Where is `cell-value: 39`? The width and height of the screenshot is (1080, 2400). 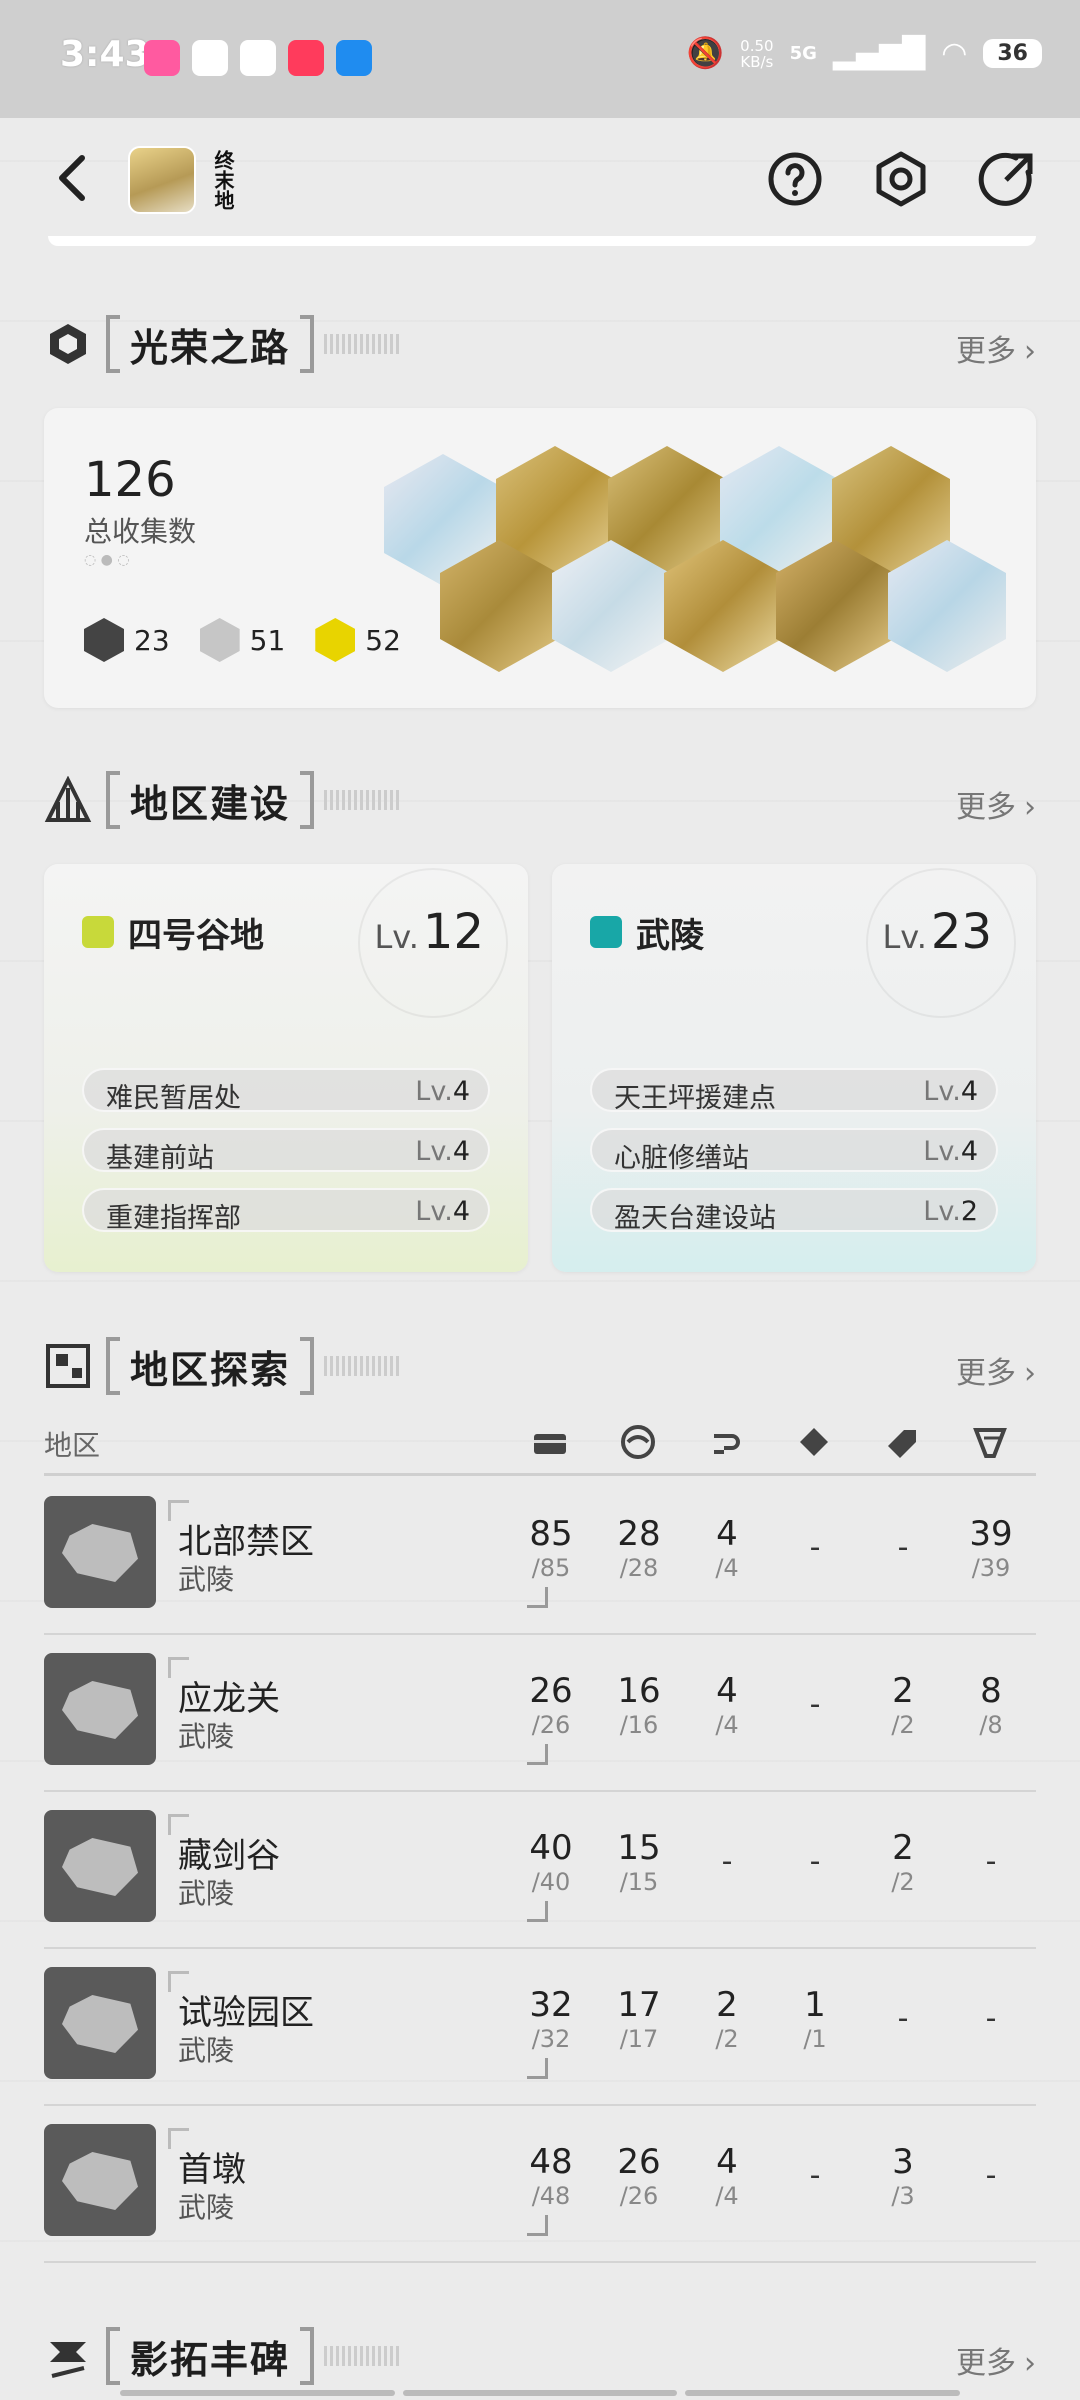
cell-value: 39 is located at coordinates (991, 1534).